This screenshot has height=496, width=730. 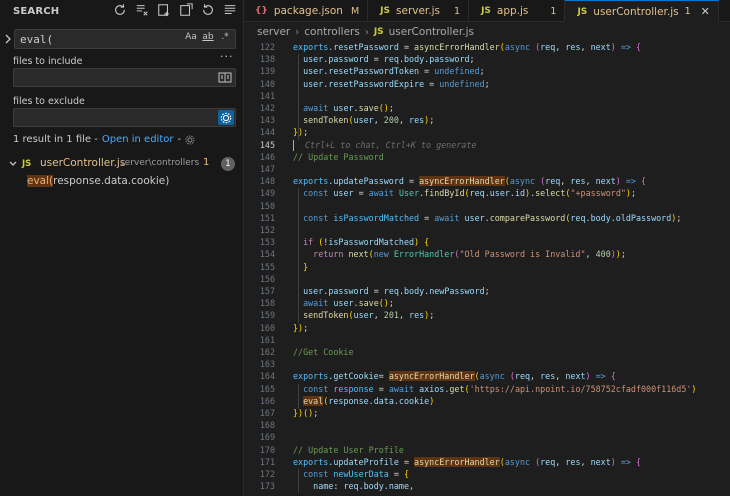 I want to click on breadcrumb-server: server, so click(x=273, y=32).